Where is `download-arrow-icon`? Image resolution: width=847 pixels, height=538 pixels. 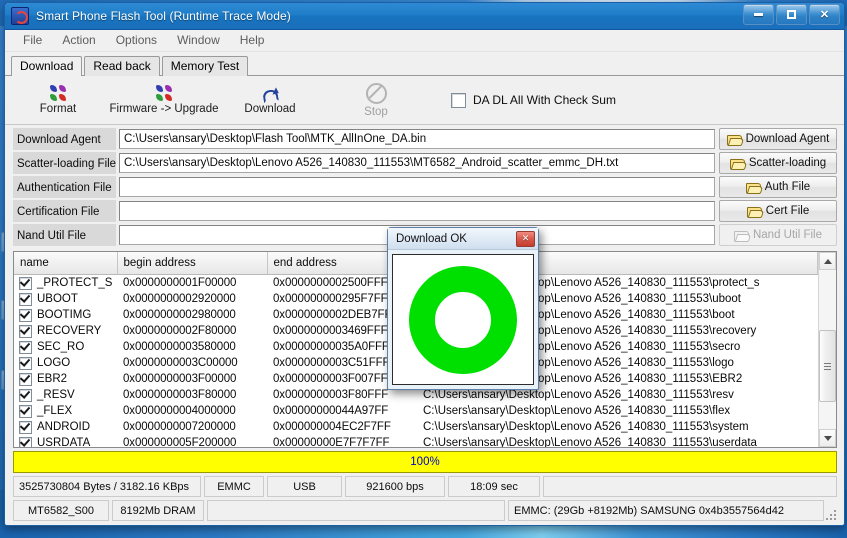
download-arrow-icon is located at coordinates (270, 93).